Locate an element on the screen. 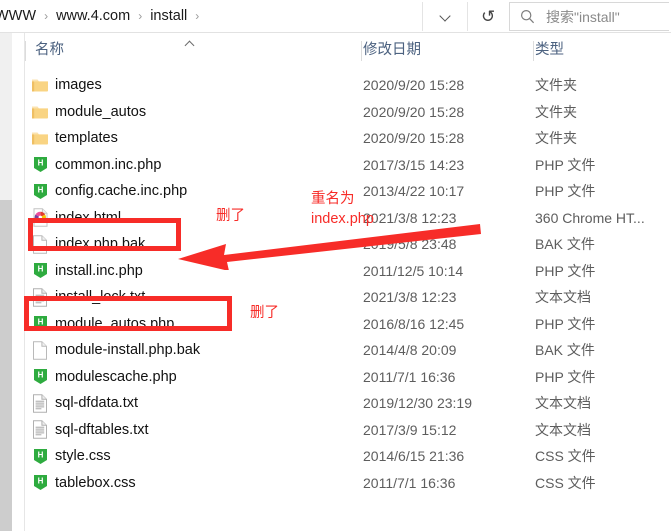  file-date-cell: 2011/12/5 10:14 is located at coordinates (413, 270).